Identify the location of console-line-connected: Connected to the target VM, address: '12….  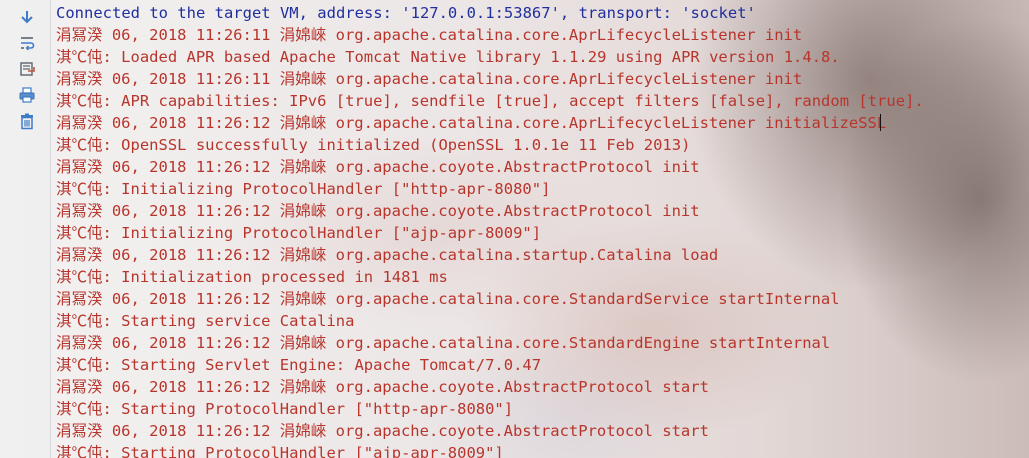
(406, 13).